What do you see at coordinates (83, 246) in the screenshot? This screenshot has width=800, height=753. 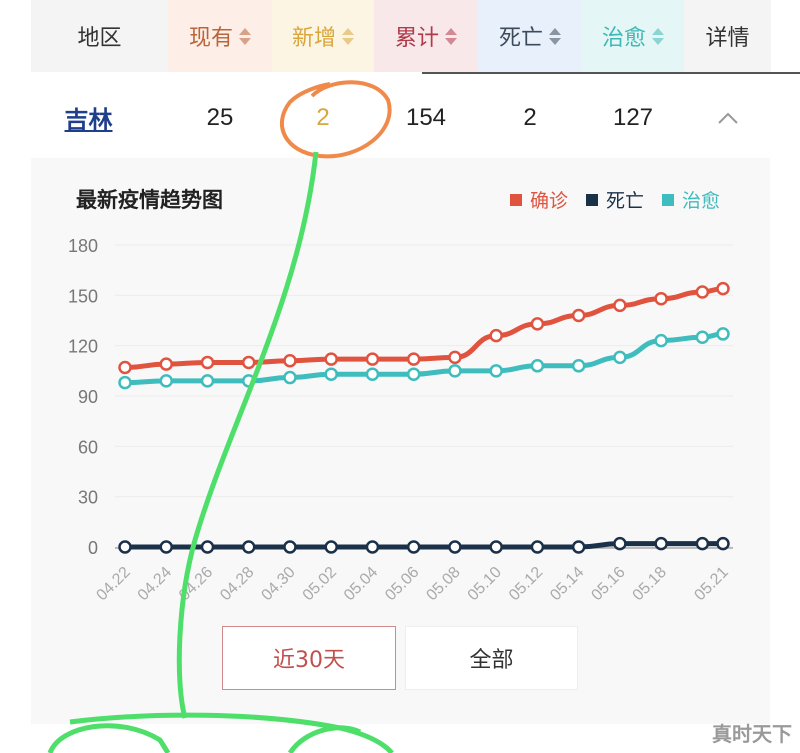 I see `y-tick-label: 180` at bounding box center [83, 246].